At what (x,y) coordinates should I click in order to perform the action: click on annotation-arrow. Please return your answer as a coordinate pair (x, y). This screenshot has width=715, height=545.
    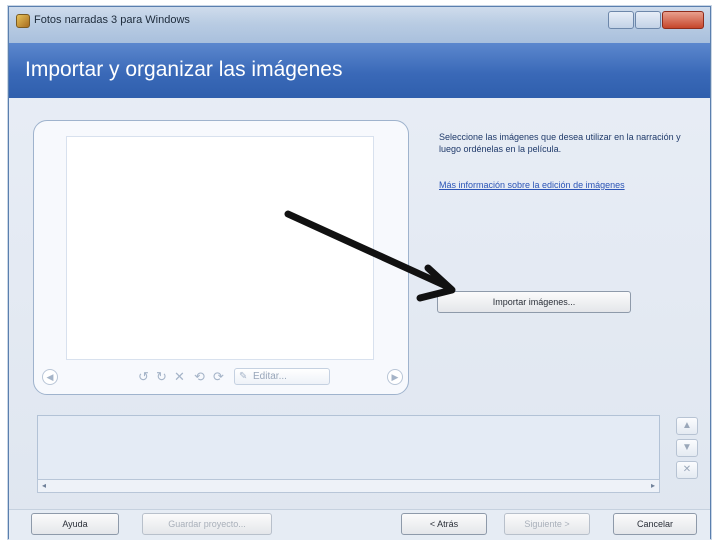
    Looking at the image, I should click on (370, 256).